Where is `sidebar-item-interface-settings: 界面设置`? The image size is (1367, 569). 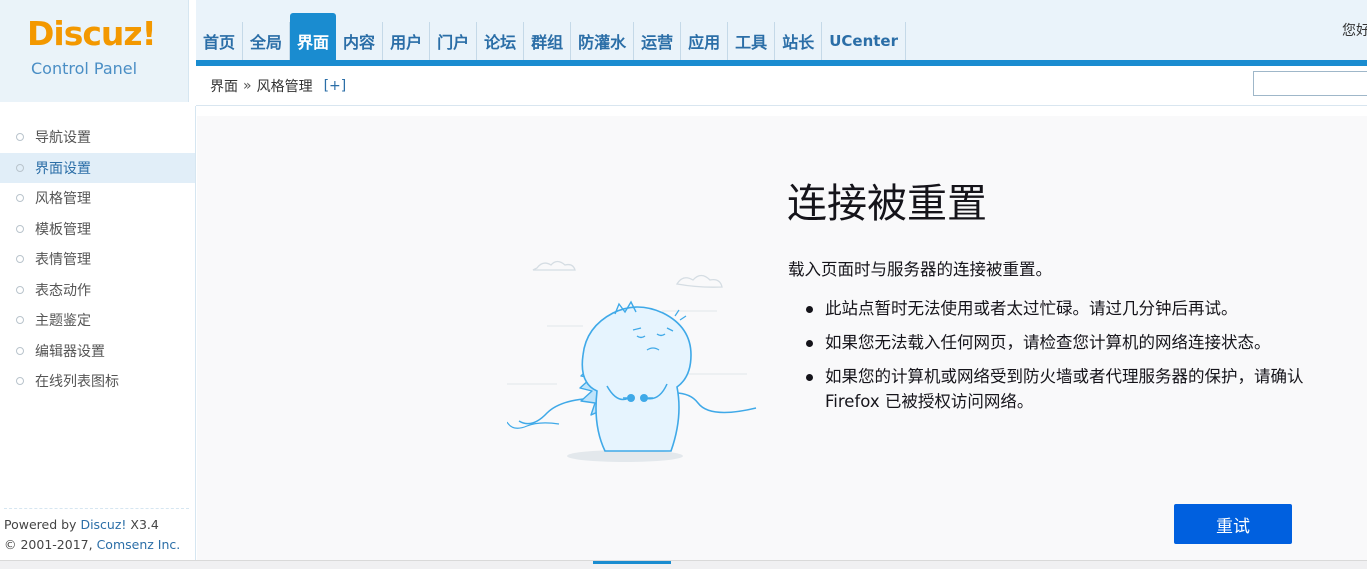
sidebar-item-interface-settings: 界面设置 is located at coordinates (97, 167).